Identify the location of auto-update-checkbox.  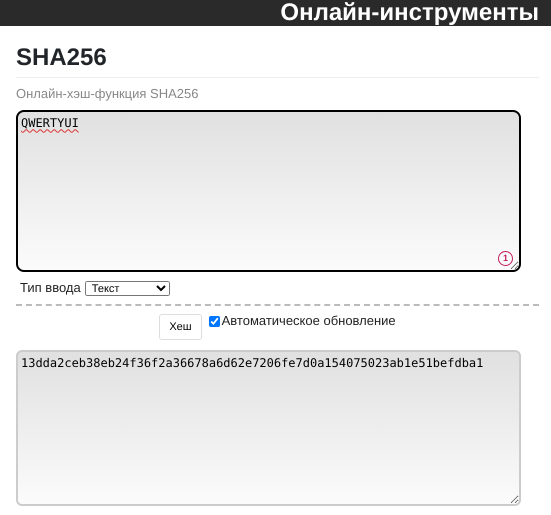
(214, 321).